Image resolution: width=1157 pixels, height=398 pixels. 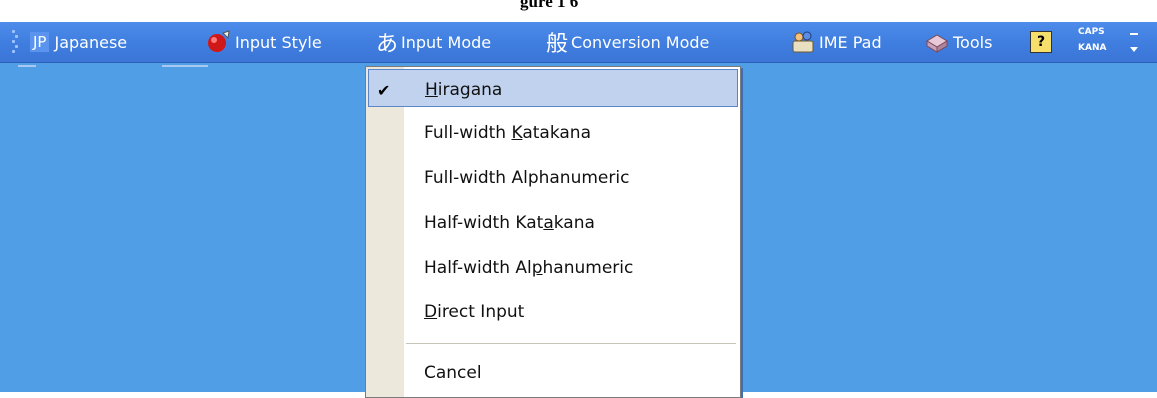 What do you see at coordinates (973, 42) in the screenshot?
I see `tools-label: Tools` at bounding box center [973, 42].